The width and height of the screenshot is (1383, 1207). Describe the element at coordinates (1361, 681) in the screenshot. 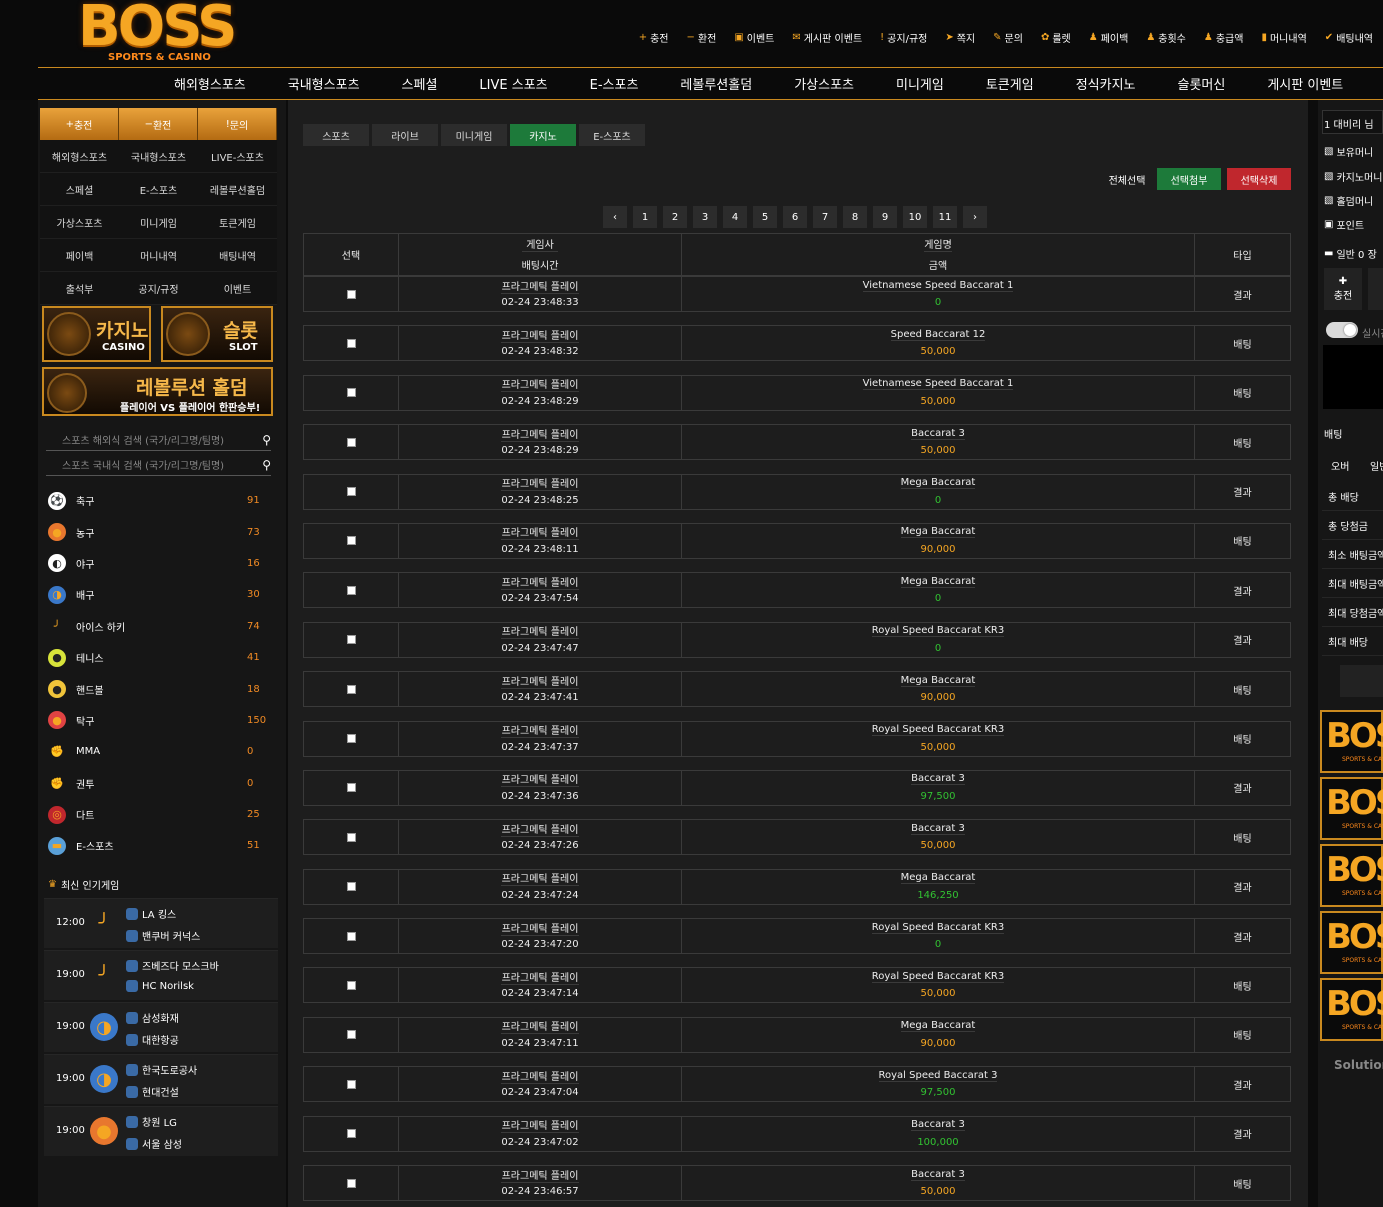

I see `bet-button` at that location.